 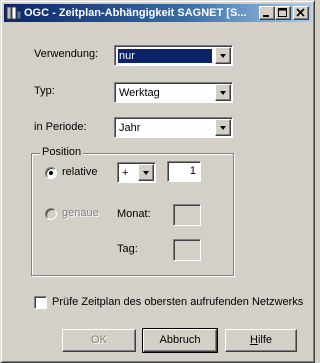 I want to click on abbruch-button: Abbruch, so click(x=180, y=340).